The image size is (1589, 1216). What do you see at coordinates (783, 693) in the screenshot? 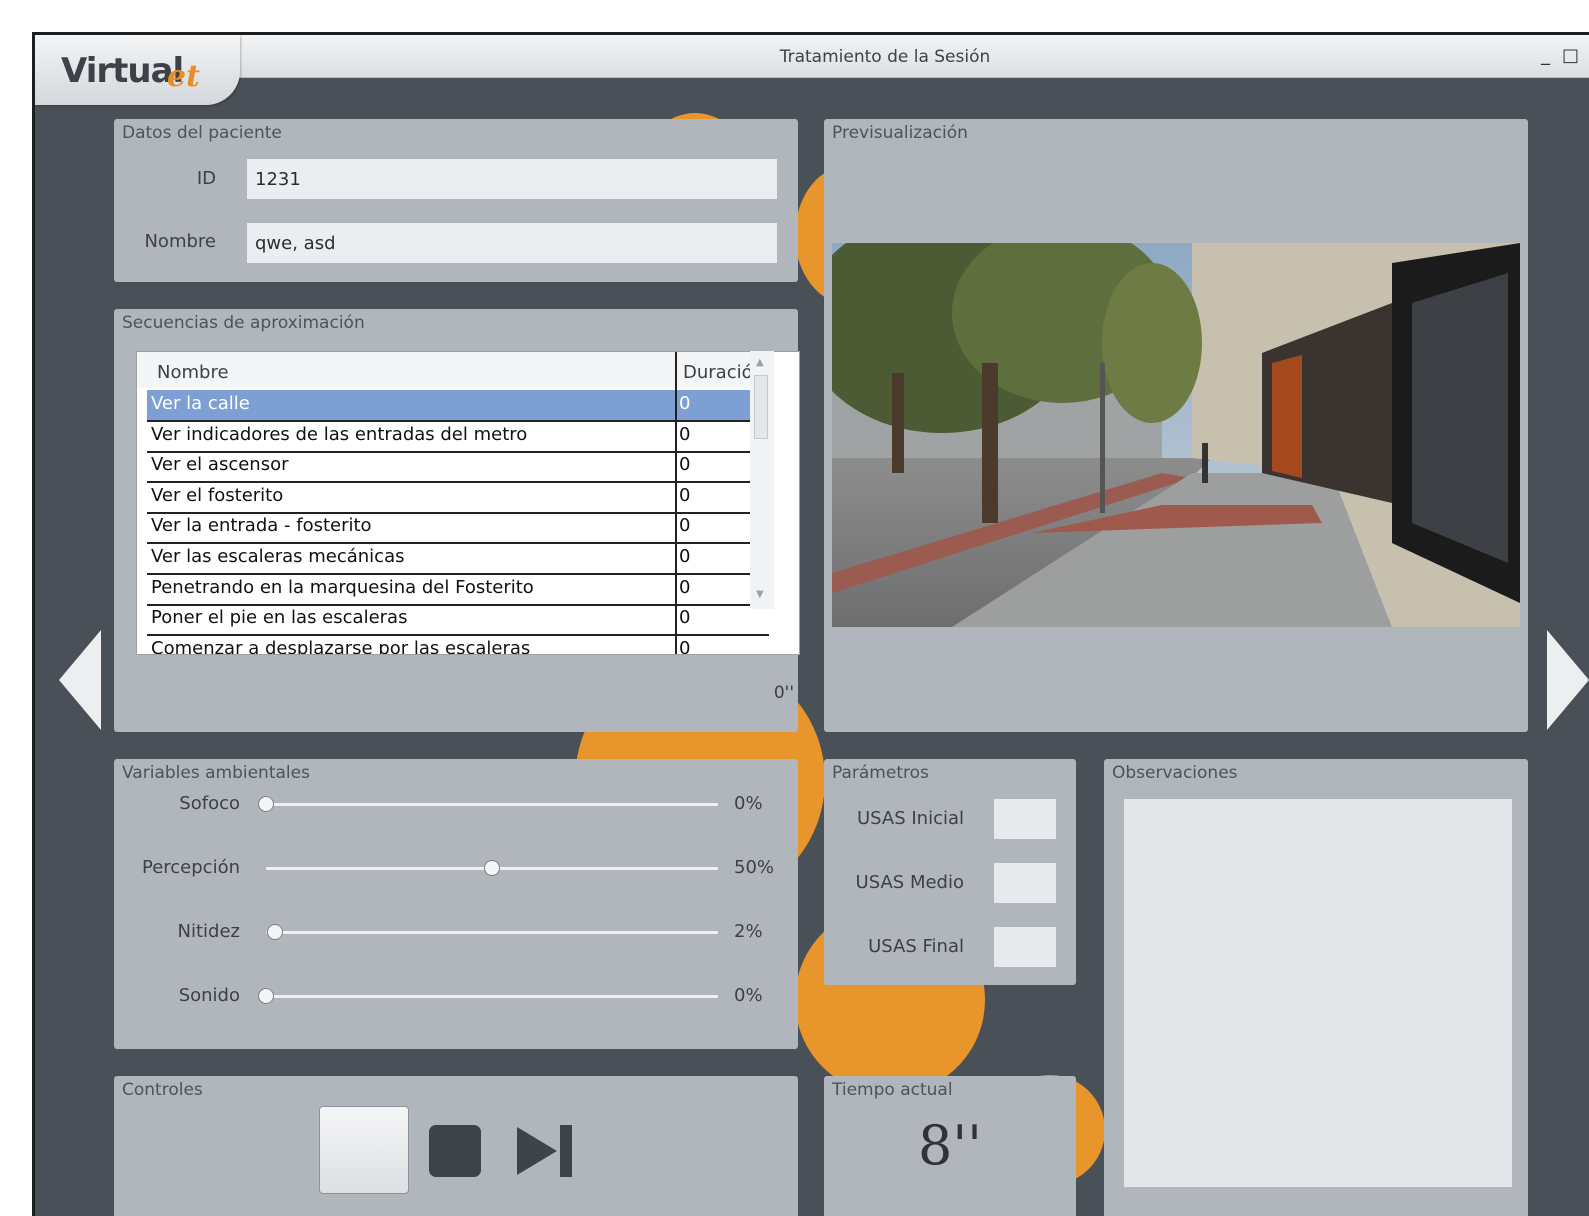
I see `total-duration: 0''` at bounding box center [783, 693].